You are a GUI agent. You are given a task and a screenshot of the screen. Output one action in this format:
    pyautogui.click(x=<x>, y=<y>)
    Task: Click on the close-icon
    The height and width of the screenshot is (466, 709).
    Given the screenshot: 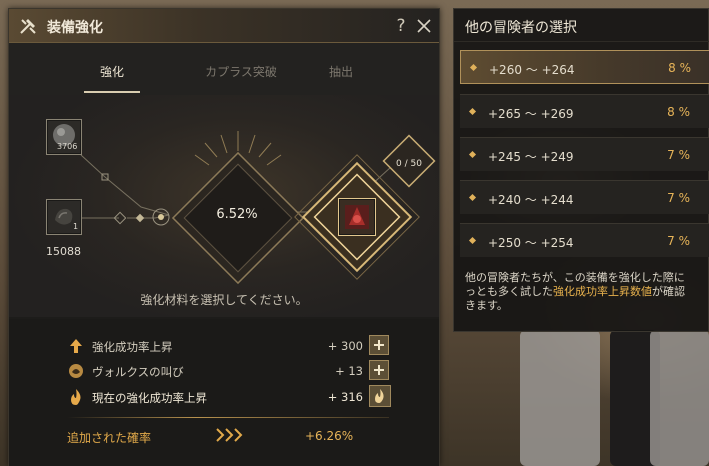 What is the action you would take?
    pyautogui.click(x=424, y=26)
    